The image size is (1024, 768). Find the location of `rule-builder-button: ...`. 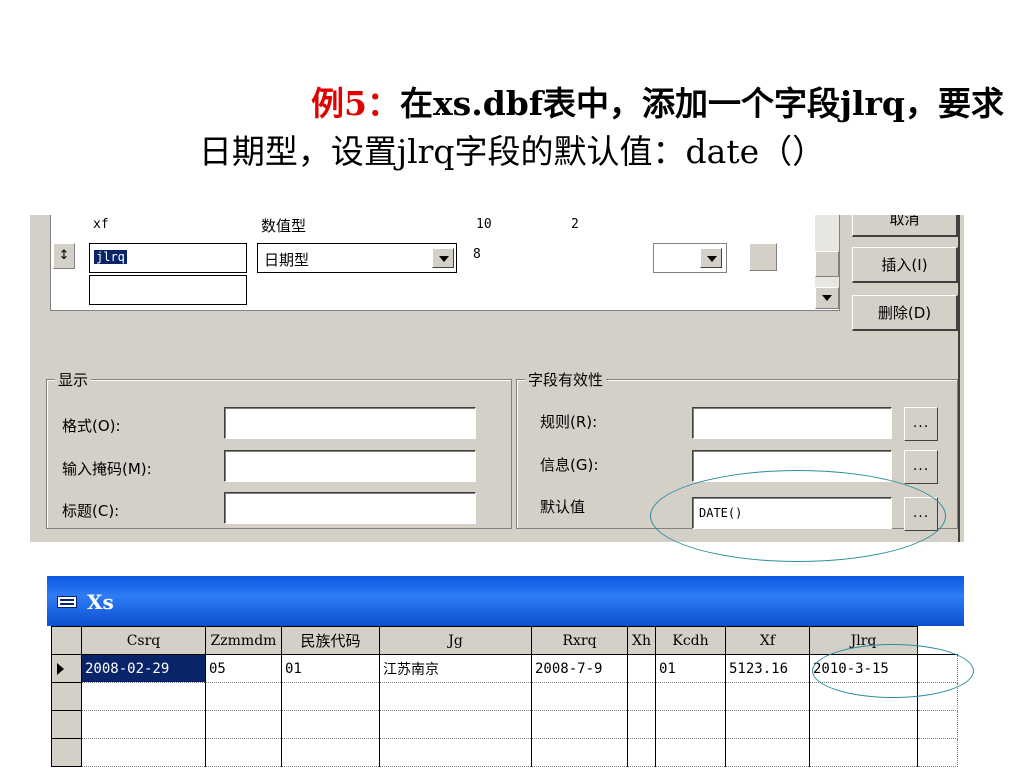

rule-builder-button: ... is located at coordinates (921, 424).